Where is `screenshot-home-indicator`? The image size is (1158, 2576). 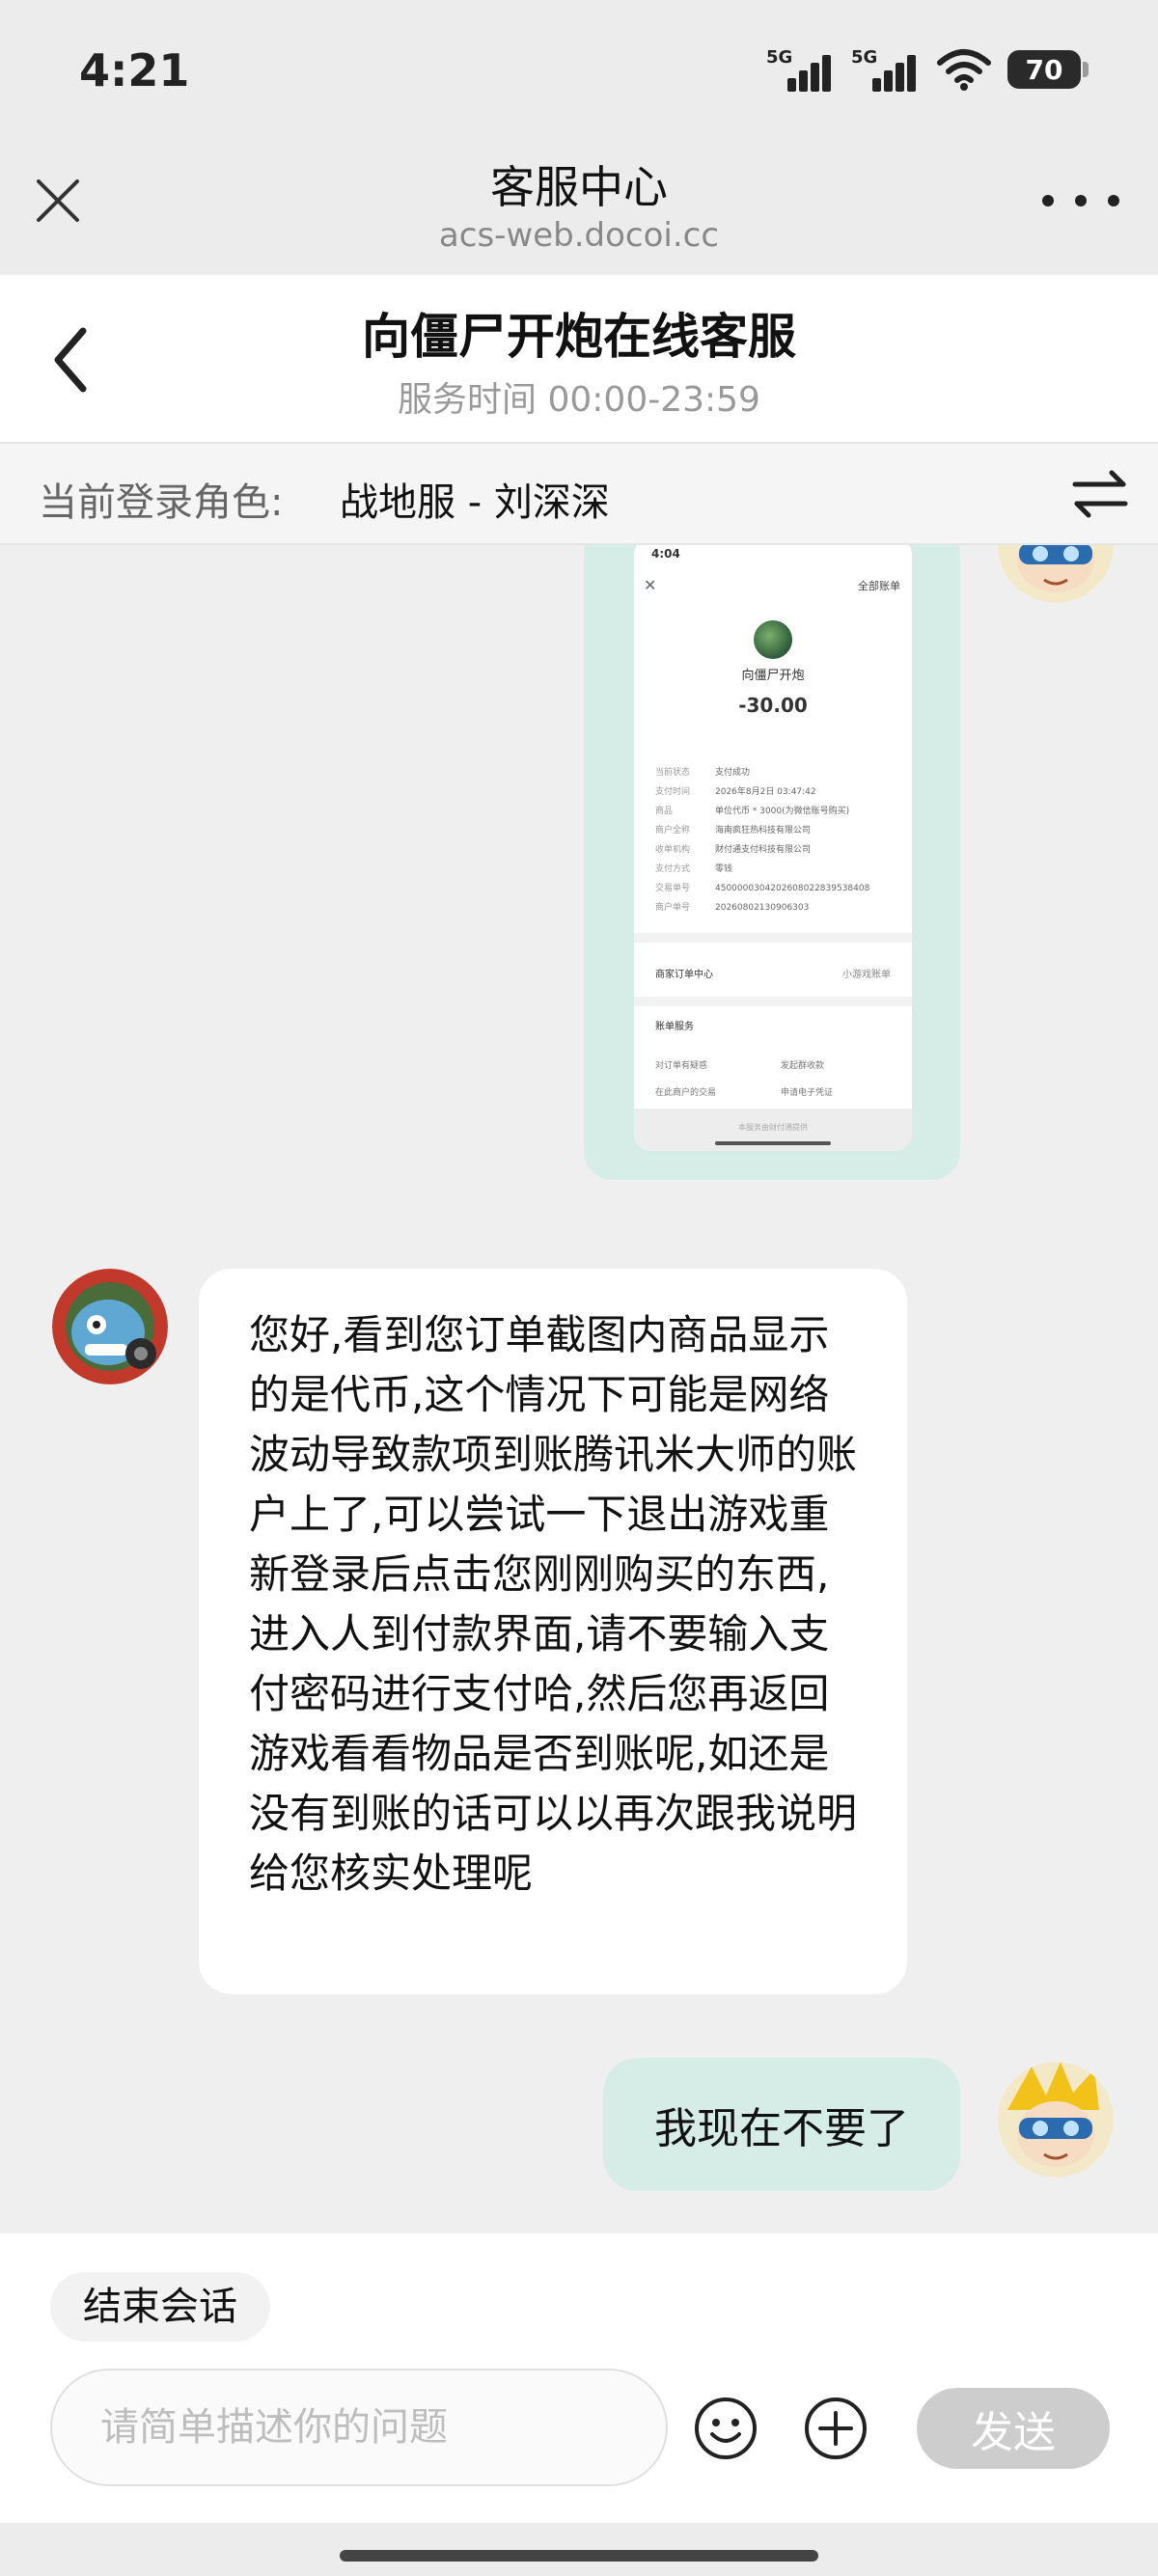
screenshot-home-indicator is located at coordinates (773, 1143).